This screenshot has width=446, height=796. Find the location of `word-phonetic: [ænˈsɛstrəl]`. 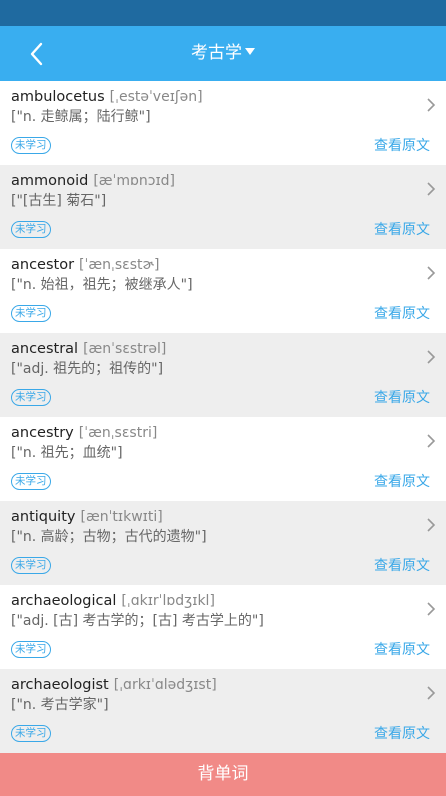

word-phonetic: [ænˈsɛstrəl] is located at coordinates (125, 349).